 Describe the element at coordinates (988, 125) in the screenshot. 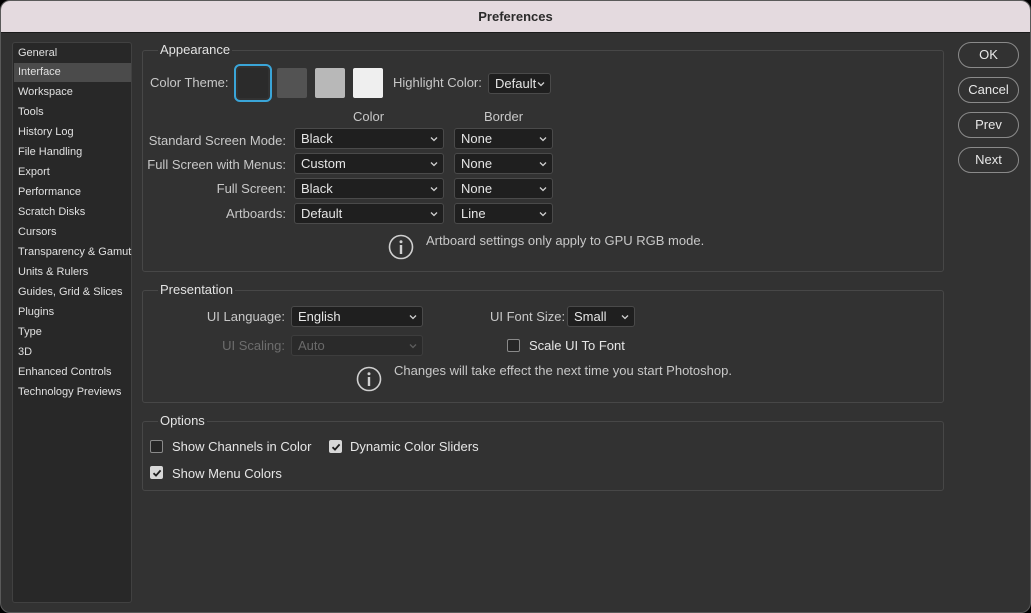

I see `prev-button: Prev` at that location.